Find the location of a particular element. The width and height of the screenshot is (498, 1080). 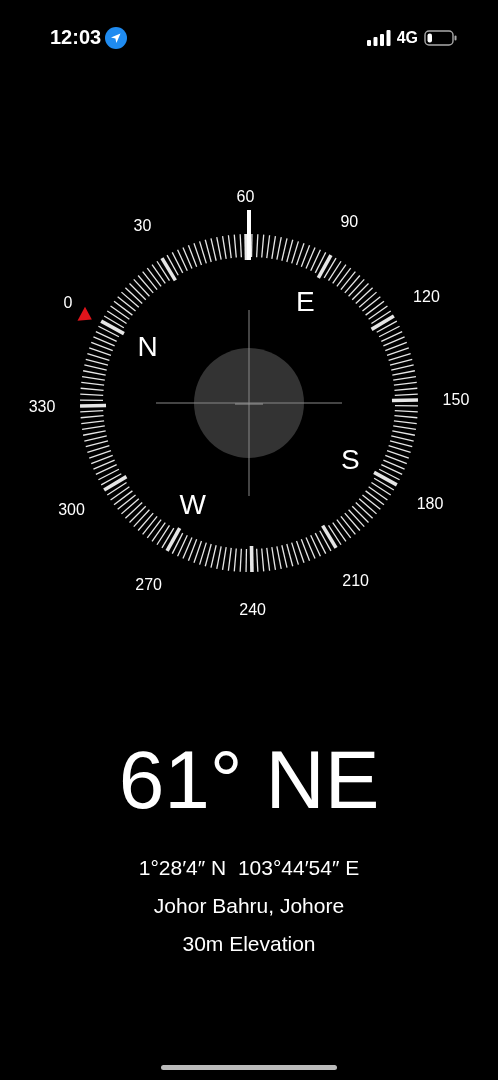

location-text: Johor Bahru, Johore is located at coordinates (249, 906).